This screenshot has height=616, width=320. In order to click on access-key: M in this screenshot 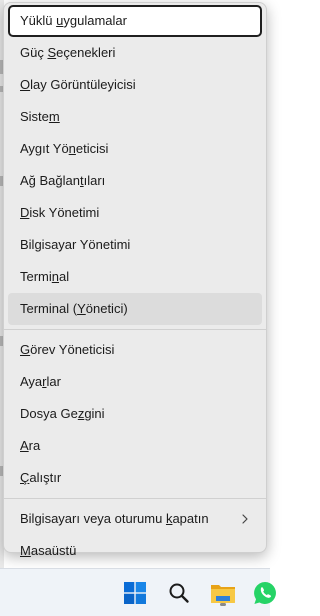, I will do `click(25, 550)`.